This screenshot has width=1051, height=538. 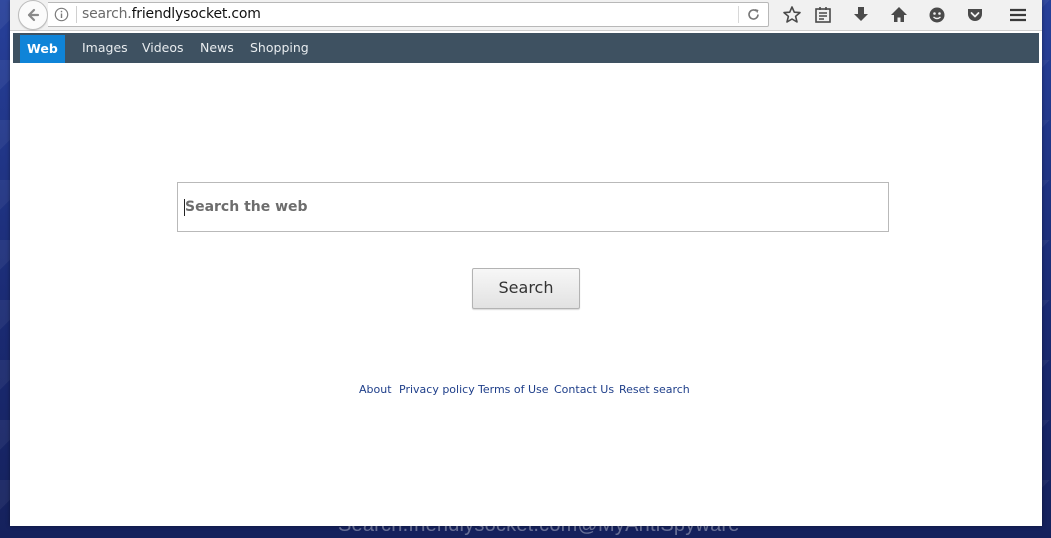 I want to click on reload-icon, so click(x=753, y=14).